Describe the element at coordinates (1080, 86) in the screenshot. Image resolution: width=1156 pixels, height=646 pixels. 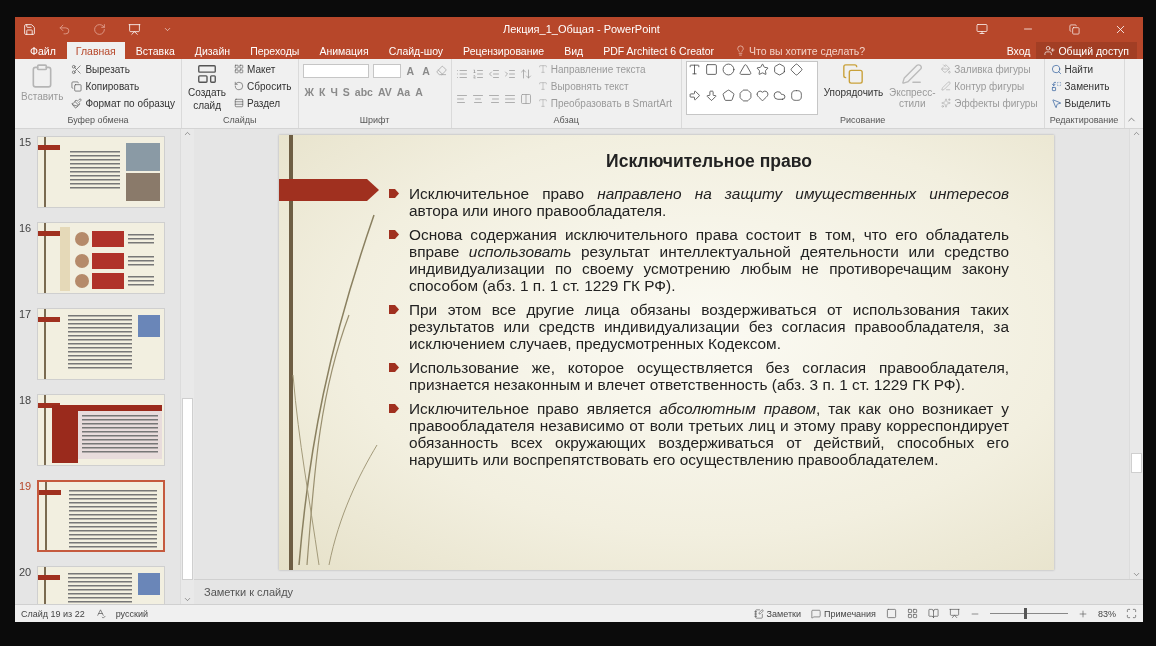
I see `ribbon-command: Заменить` at that location.